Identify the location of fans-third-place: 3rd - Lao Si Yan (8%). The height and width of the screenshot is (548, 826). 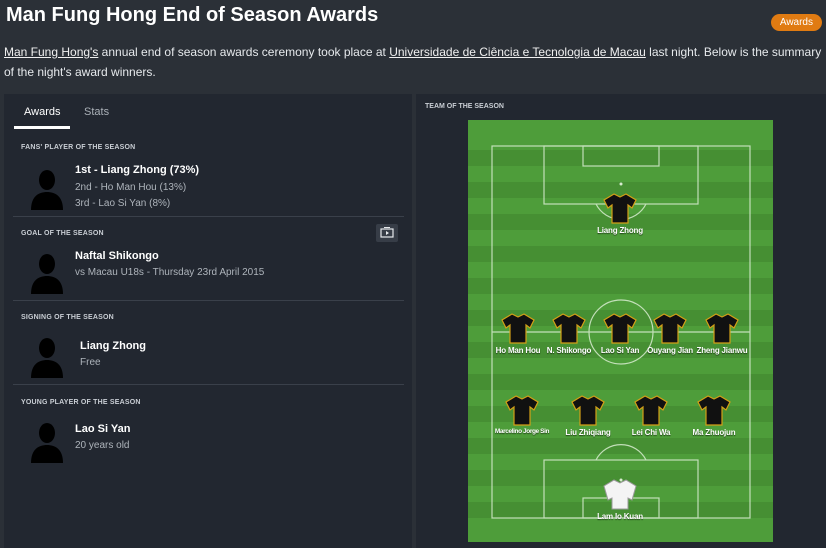
(122, 203).